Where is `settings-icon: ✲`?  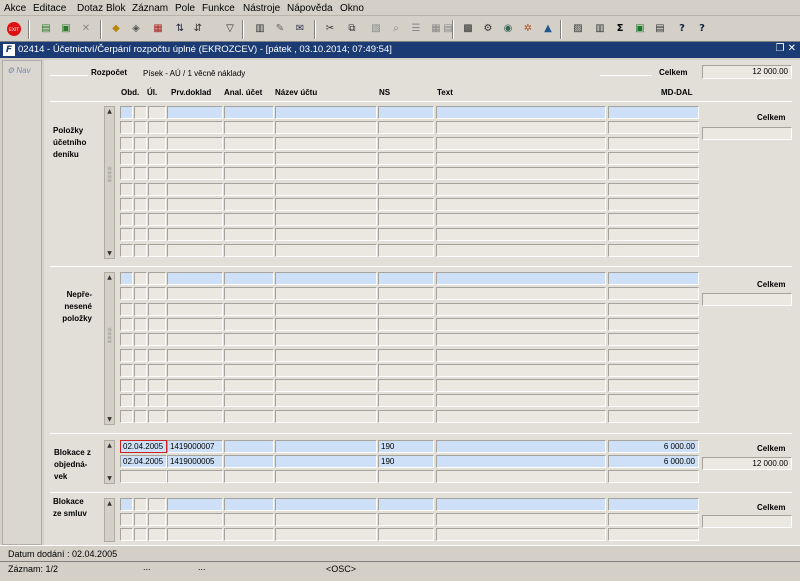
settings-icon: ✲ is located at coordinates (528, 29).